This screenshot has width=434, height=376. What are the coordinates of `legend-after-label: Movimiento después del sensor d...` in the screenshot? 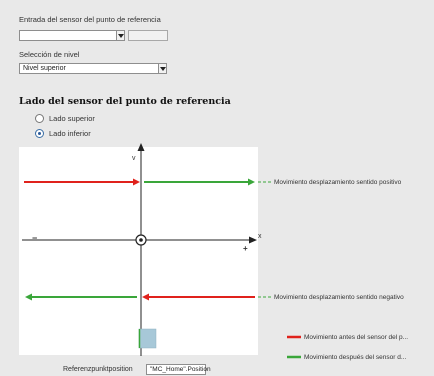 It's located at (355, 357).